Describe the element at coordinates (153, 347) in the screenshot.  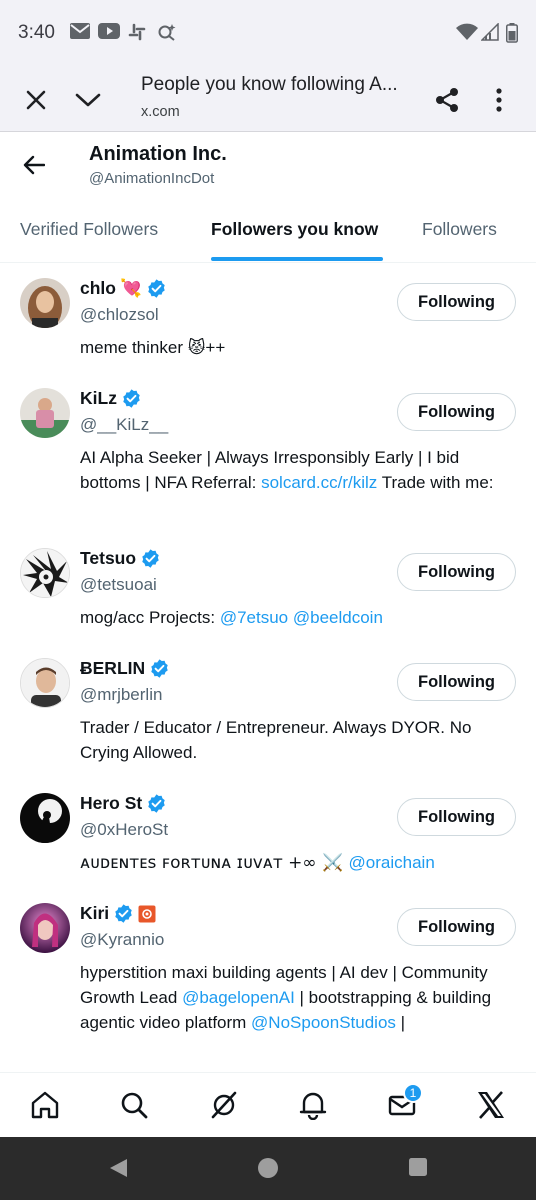
I see `user-bio: meme thinker 😾++` at that location.